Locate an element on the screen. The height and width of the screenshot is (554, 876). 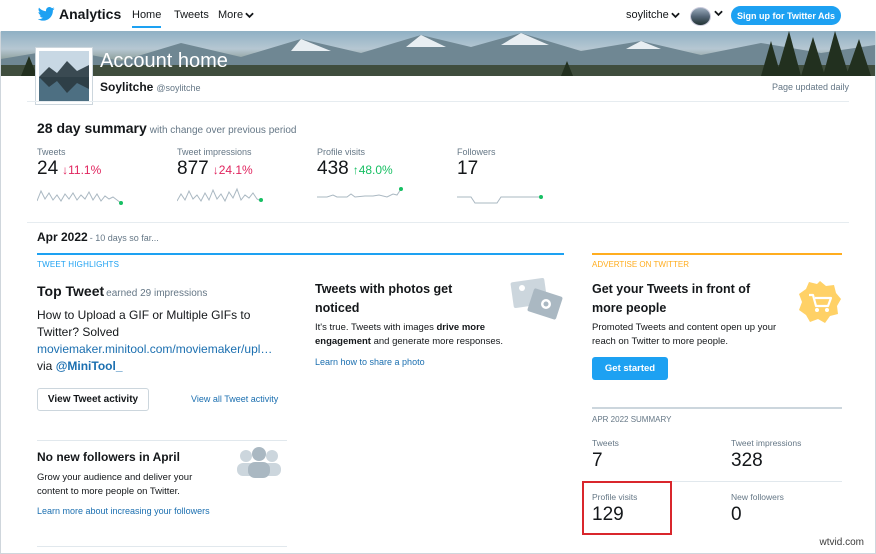
summary-stat-profile-visits: Profile visits 438 ↑48.0% is located at coordinates (355, 163).